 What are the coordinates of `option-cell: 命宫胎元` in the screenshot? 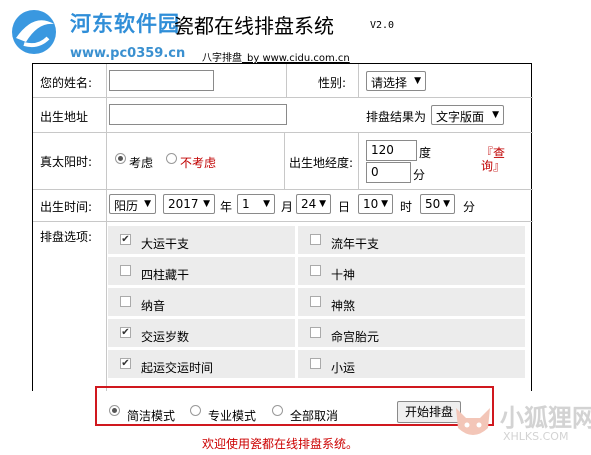 It's located at (411, 333).